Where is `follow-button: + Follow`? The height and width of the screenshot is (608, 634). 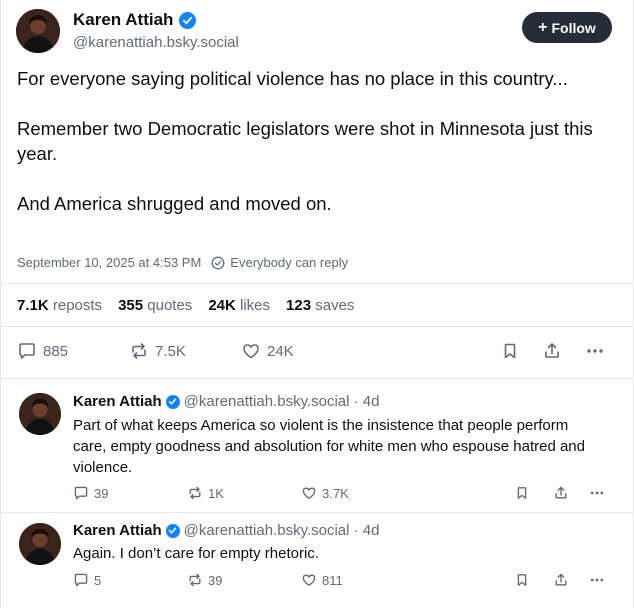 follow-button: + Follow is located at coordinates (567, 27).